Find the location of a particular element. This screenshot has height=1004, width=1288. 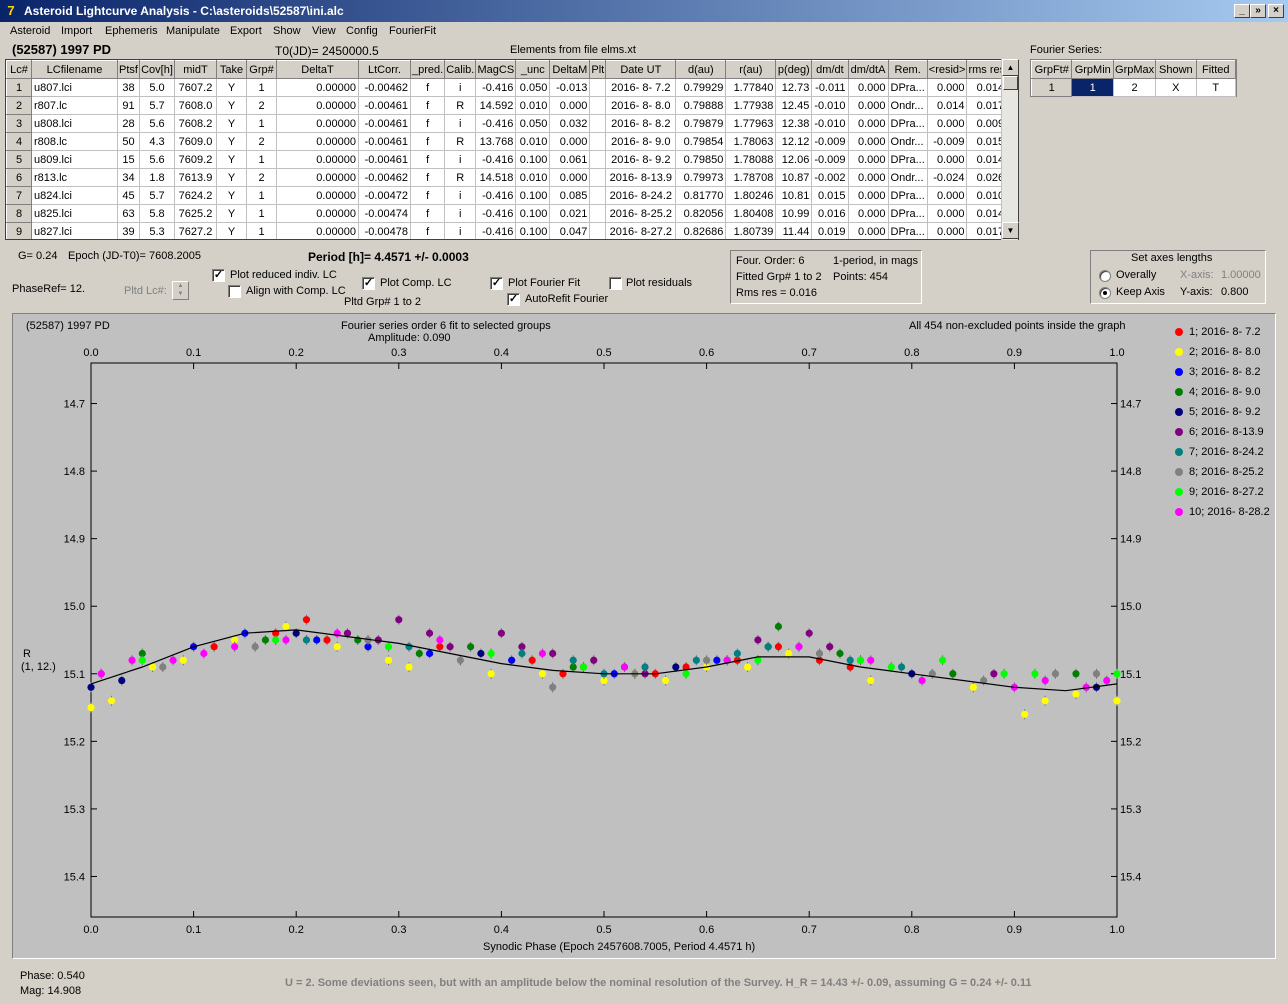

table-cell: 45 is located at coordinates (128, 195).